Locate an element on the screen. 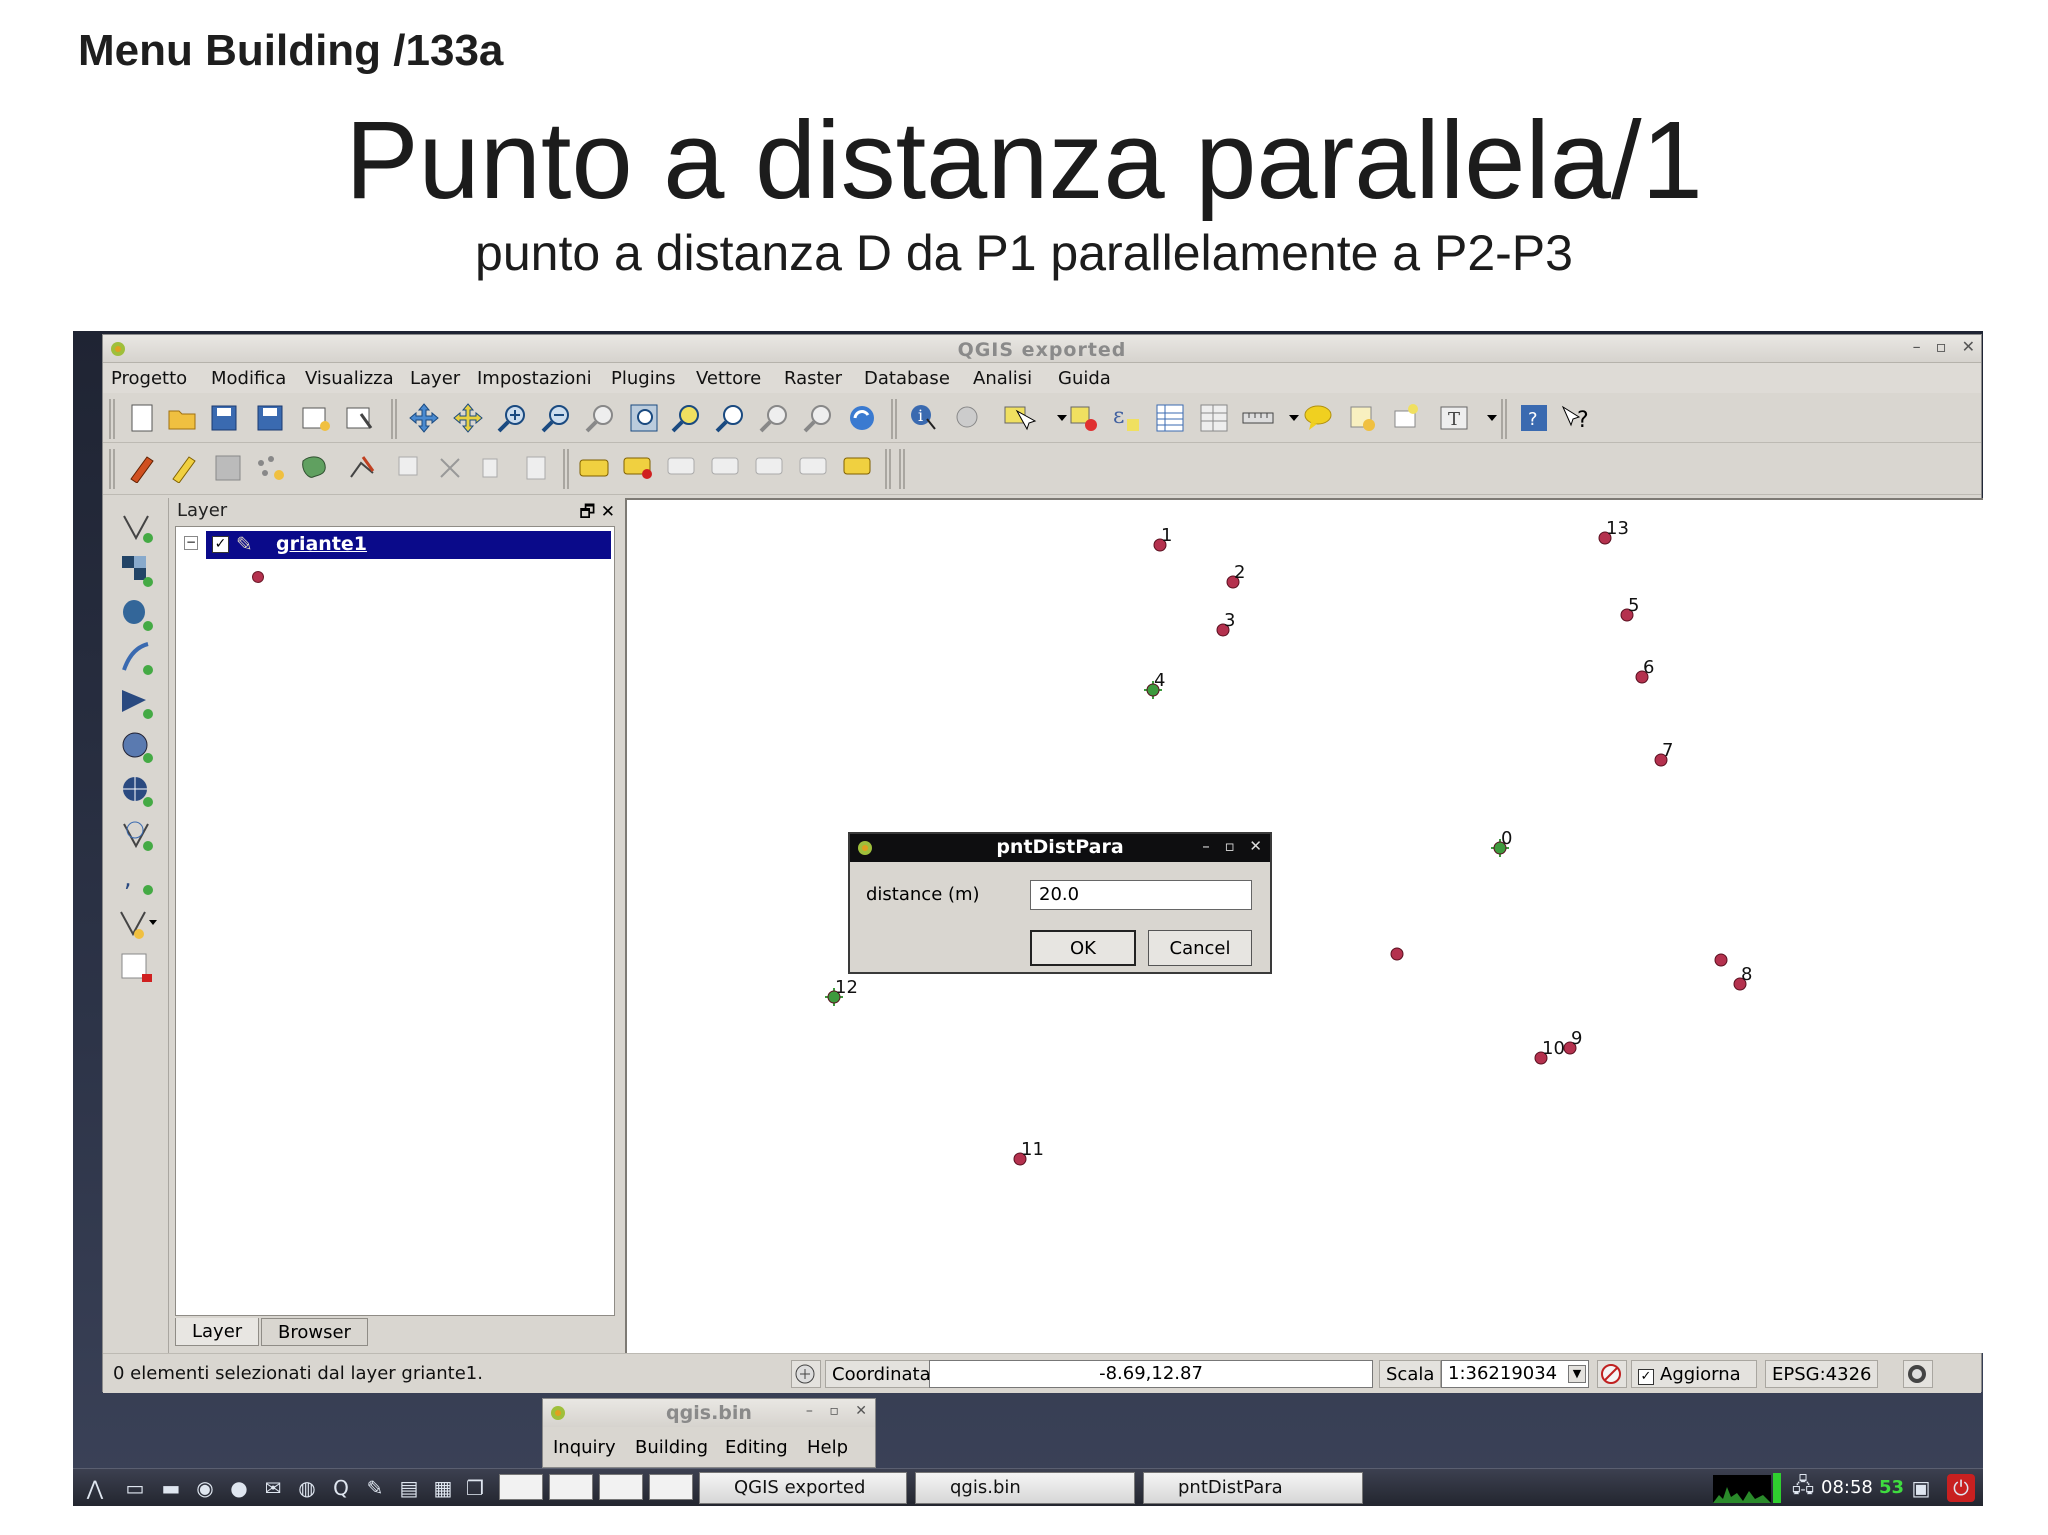 This screenshot has width=2048, height=1535. start-menu-icon: ⋀ is located at coordinates (95, 1488).